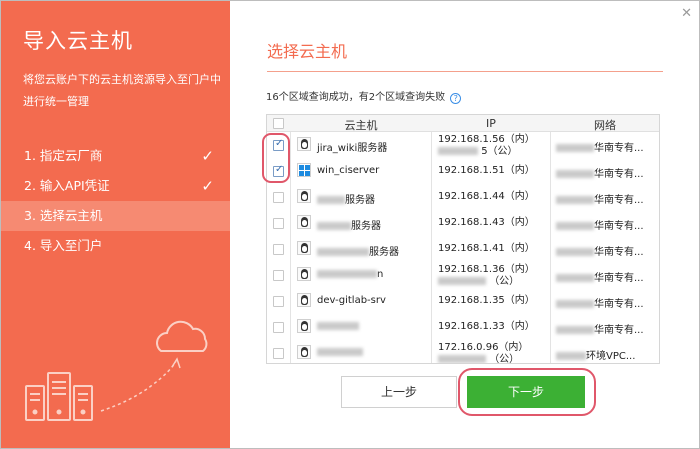  I want to click on step-label: 2. 输入API凭证, so click(67, 185).